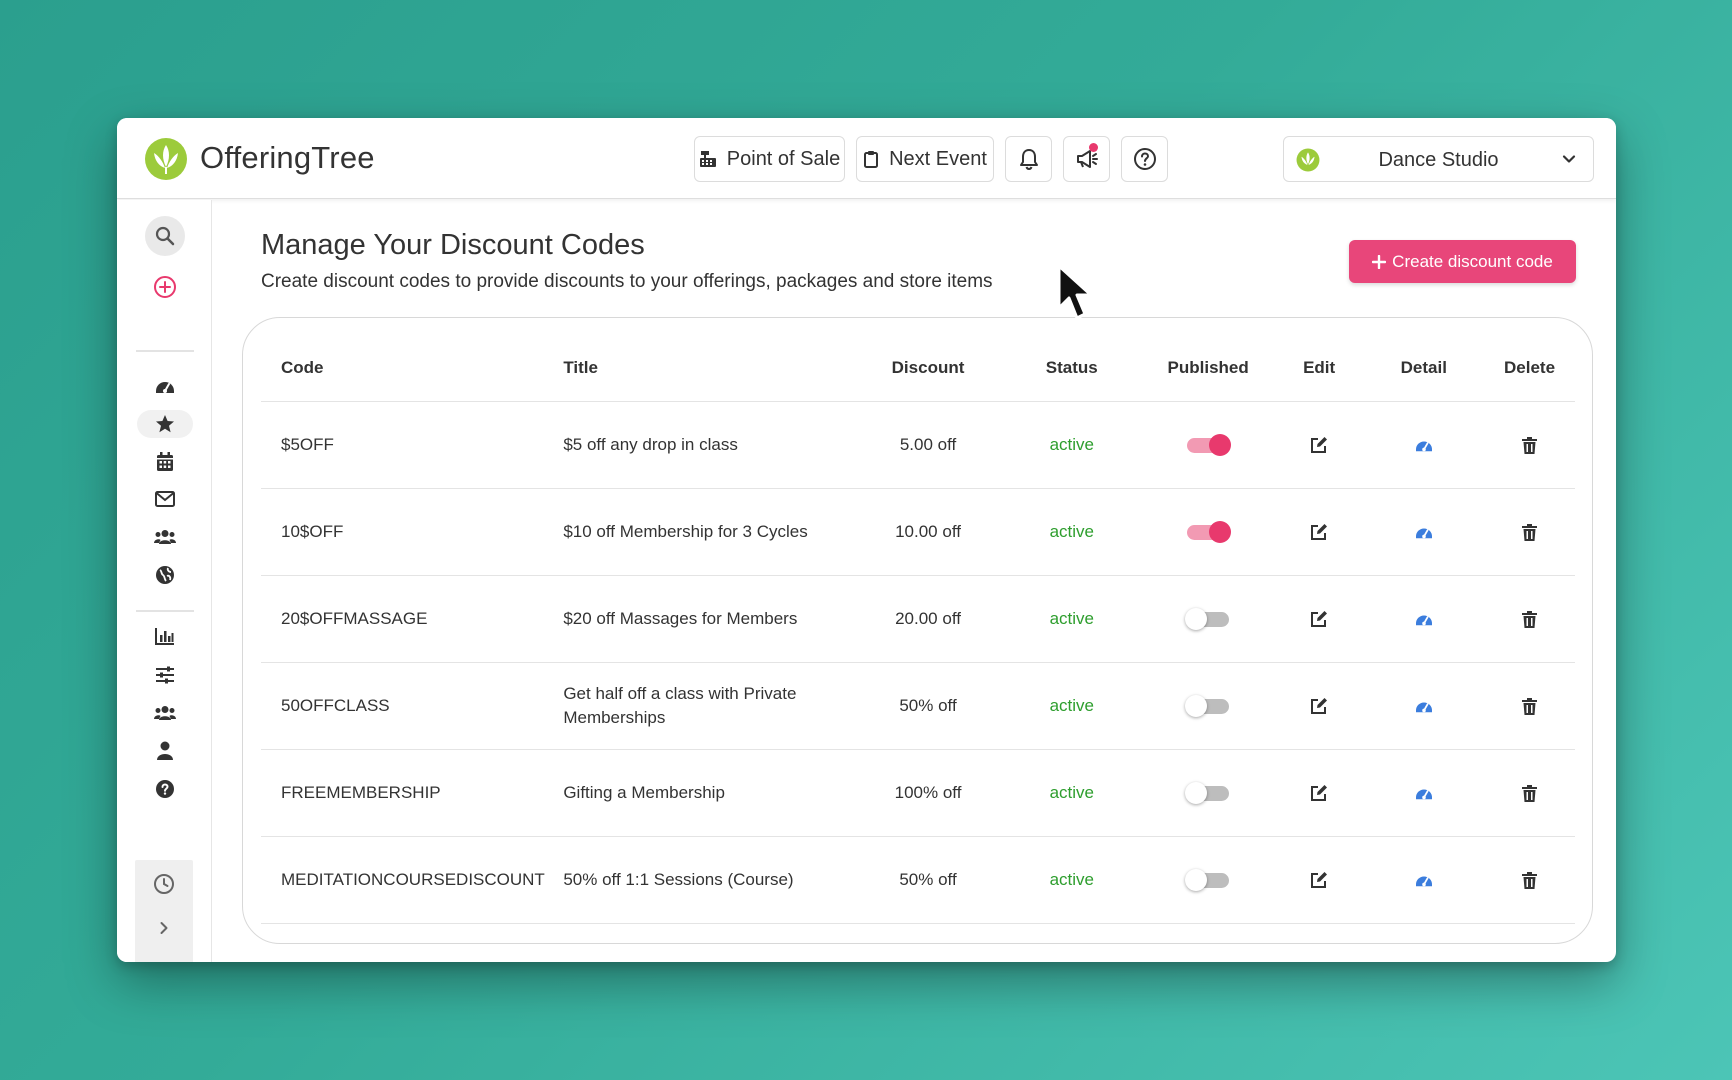 This screenshot has width=1732, height=1080. What do you see at coordinates (412, 619) in the screenshot?
I see `cell-code: 20$OFFMASSAGE` at bounding box center [412, 619].